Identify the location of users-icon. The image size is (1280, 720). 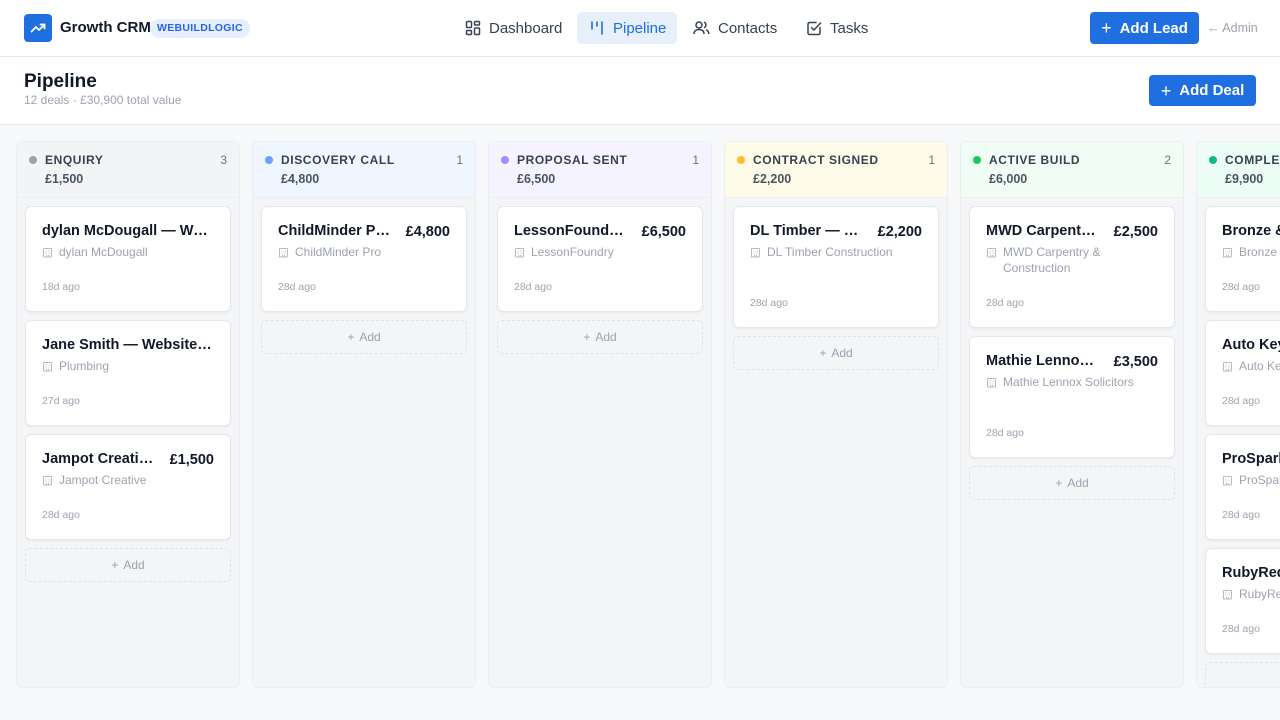
(701, 28).